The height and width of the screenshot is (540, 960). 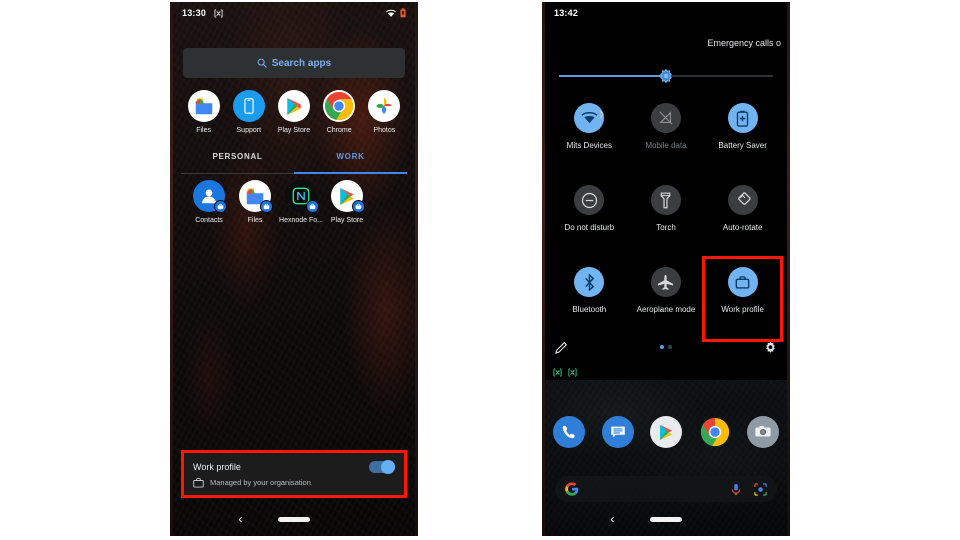 What do you see at coordinates (589, 217) in the screenshot?
I see `qs-tile-do-not-disturb: Do not disturb` at bounding box center [589, 217].